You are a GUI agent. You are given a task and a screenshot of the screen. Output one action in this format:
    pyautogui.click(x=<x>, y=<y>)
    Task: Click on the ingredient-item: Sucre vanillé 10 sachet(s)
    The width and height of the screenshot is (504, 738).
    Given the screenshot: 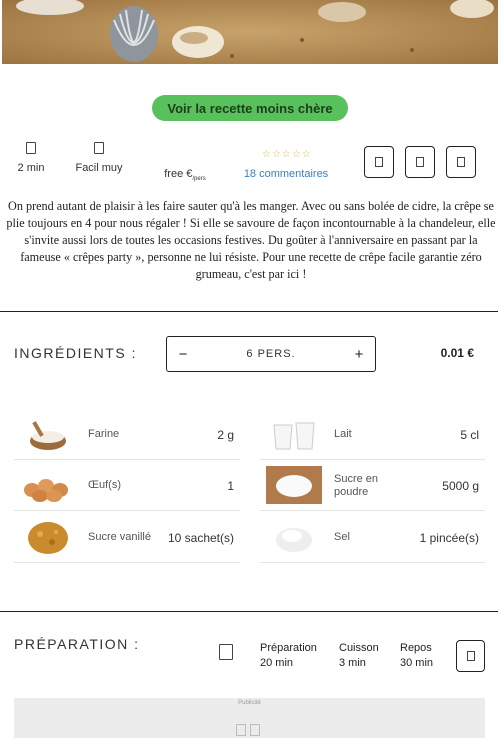 What is the action you would take?
    pyautogui.click(x=127, y=537)
    